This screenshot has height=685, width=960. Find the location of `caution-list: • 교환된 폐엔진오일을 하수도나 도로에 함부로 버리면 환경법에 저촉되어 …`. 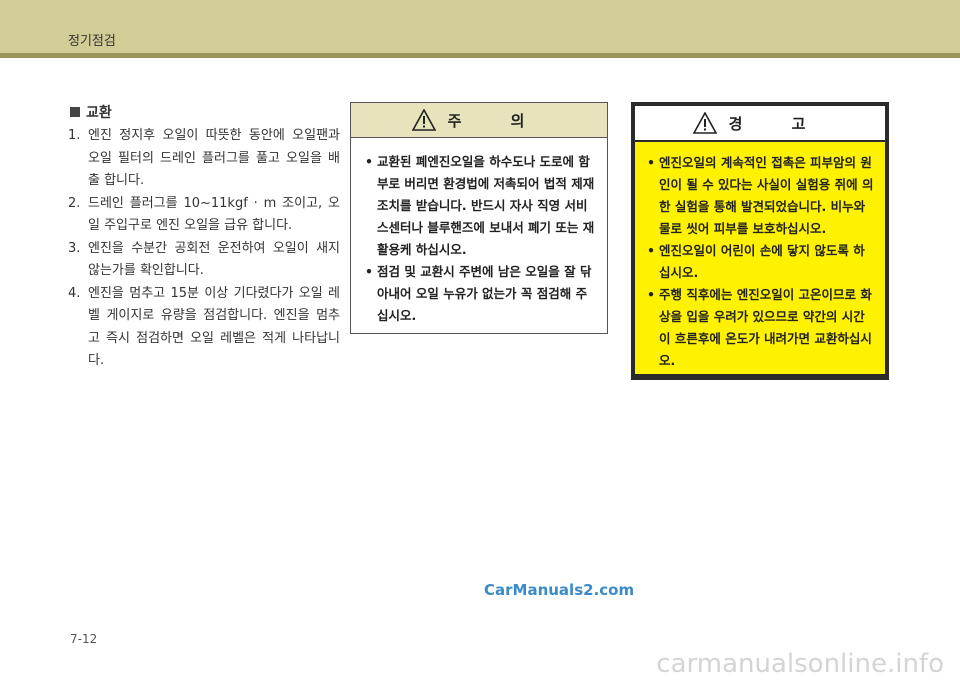

caution-list: • 교환된 폐엔진오일을 하수도나 도로에 함부로 버리면 환경법에 저촉되어 … is located at coordinates (479, 232).